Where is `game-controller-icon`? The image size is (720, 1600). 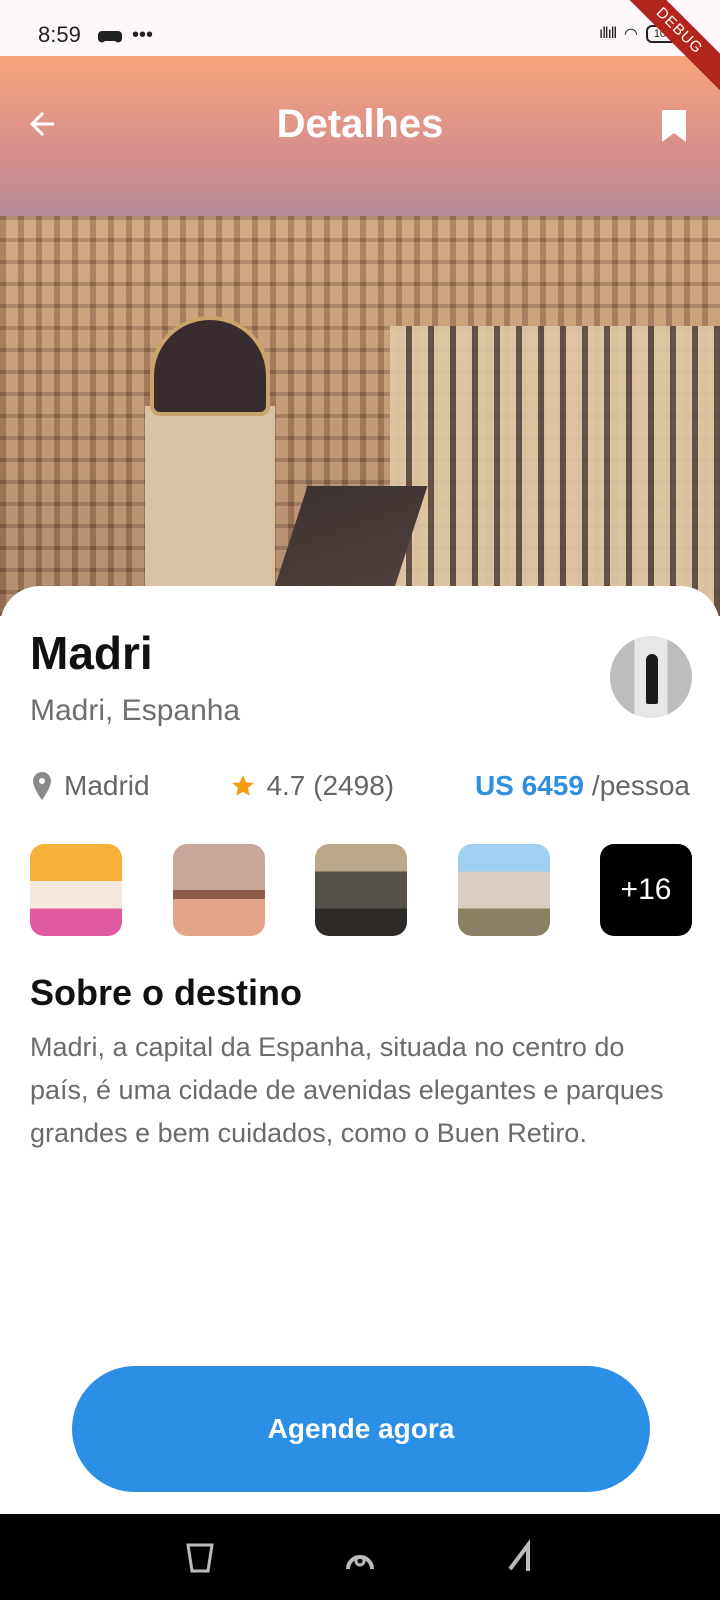
game-controller-icon is located at coordinates (110, 36).